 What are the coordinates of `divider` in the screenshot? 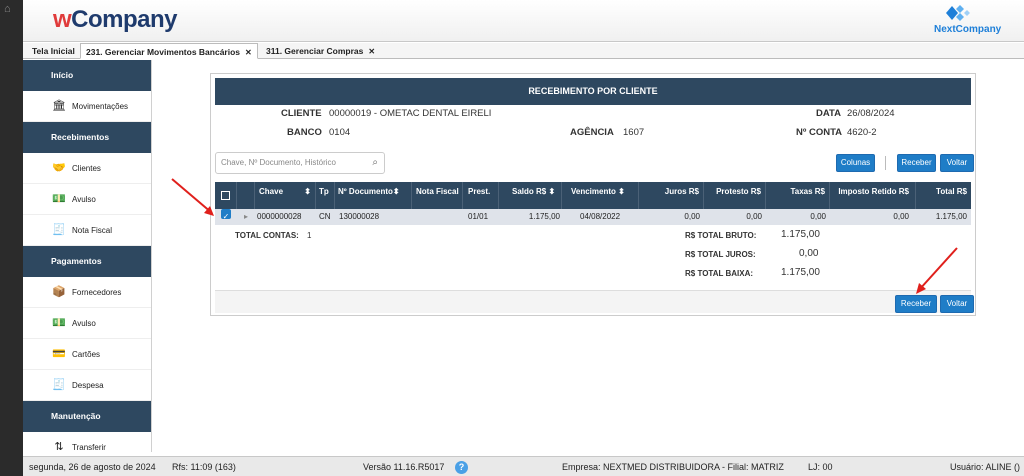 It's located at (885, 163).